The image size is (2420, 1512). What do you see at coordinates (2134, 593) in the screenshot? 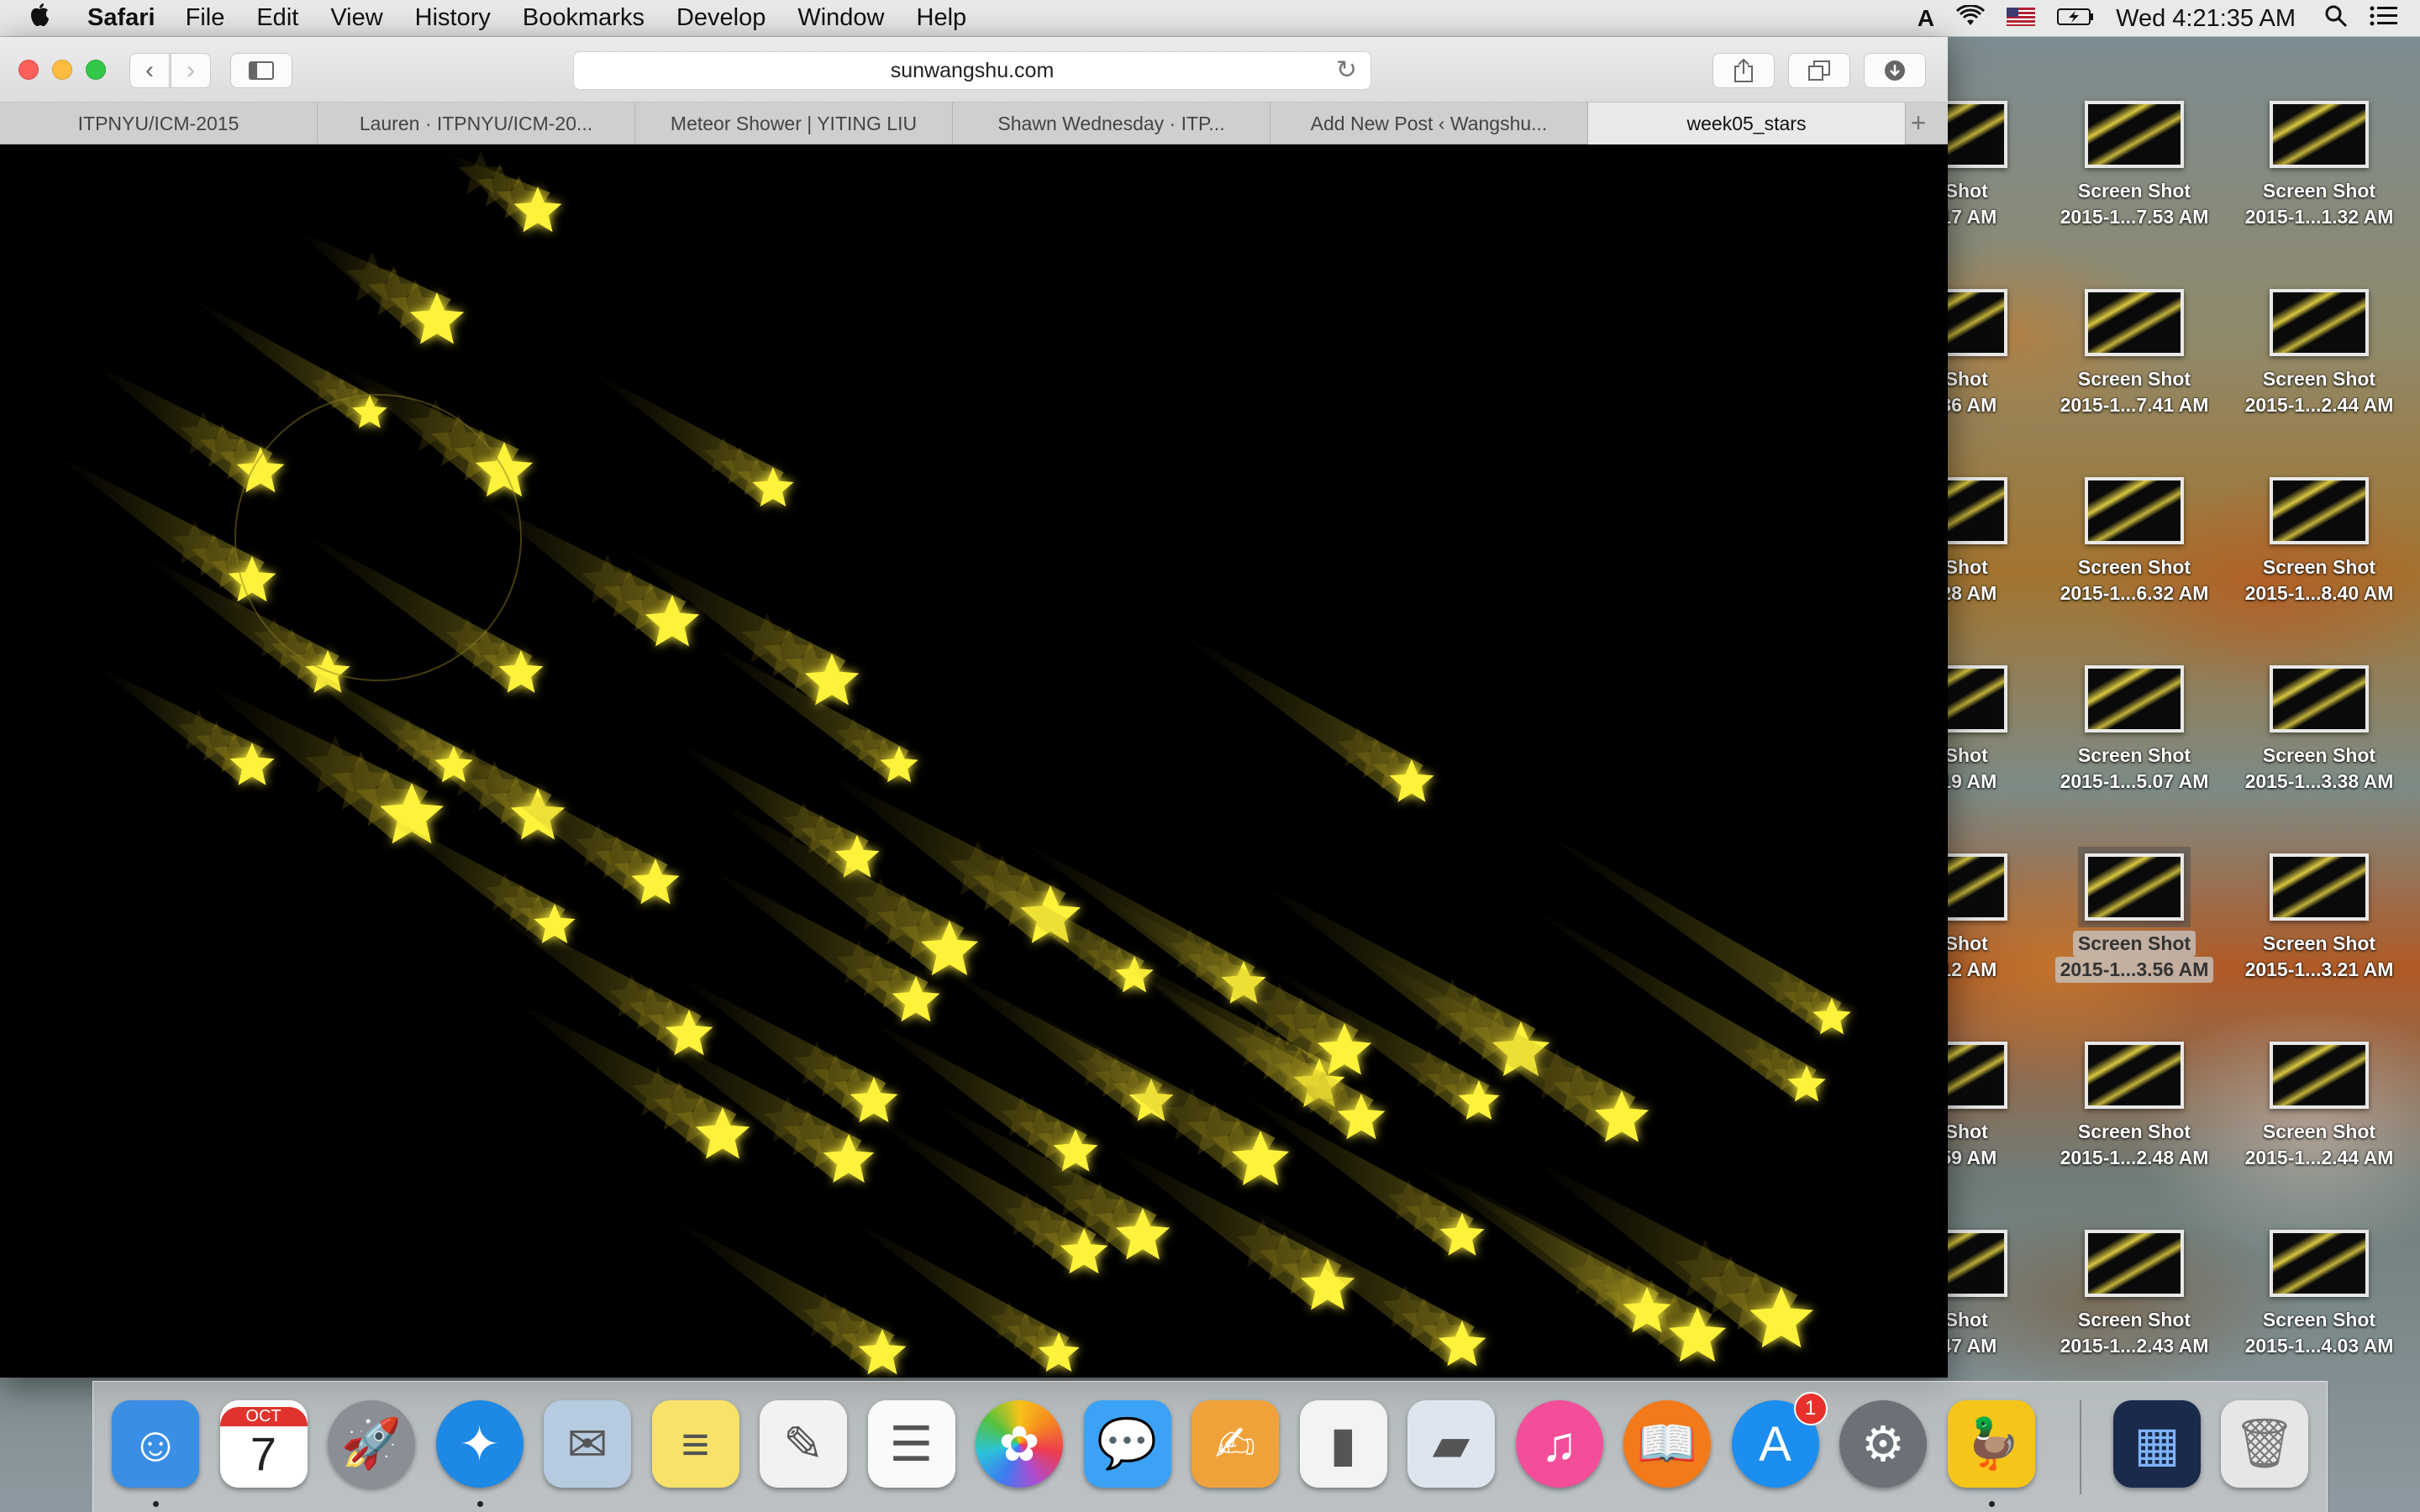
I see `file-name-line-2: 2015-1...6.32 AM` at bounding box center [2134, 593].